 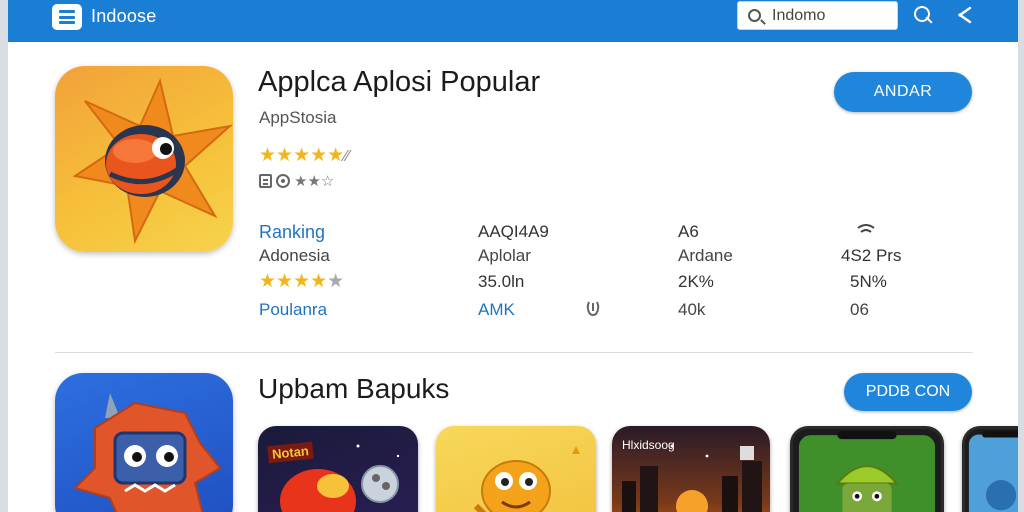 What do you see at coordinates (866, 228) in the screenshot?
I see `wifi-icon` at bounding box center [866, 228].